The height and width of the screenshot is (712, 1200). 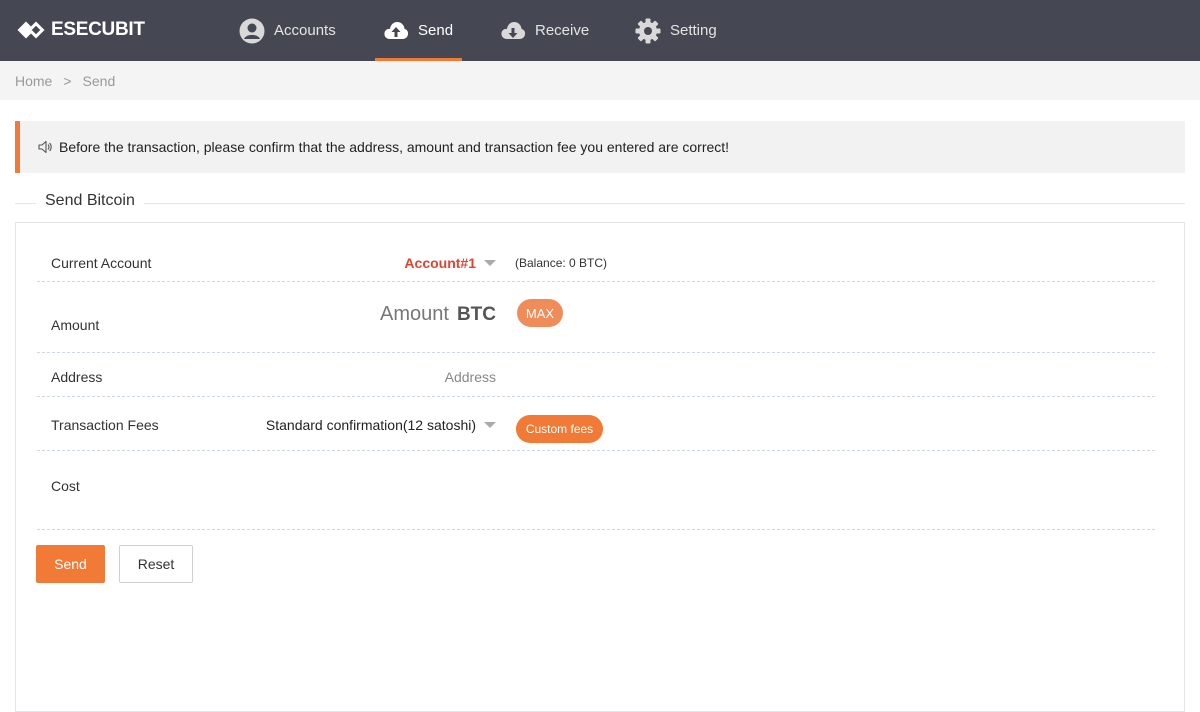 I want to click on nav-accounts: Accounts, so click(x=287, y=30).